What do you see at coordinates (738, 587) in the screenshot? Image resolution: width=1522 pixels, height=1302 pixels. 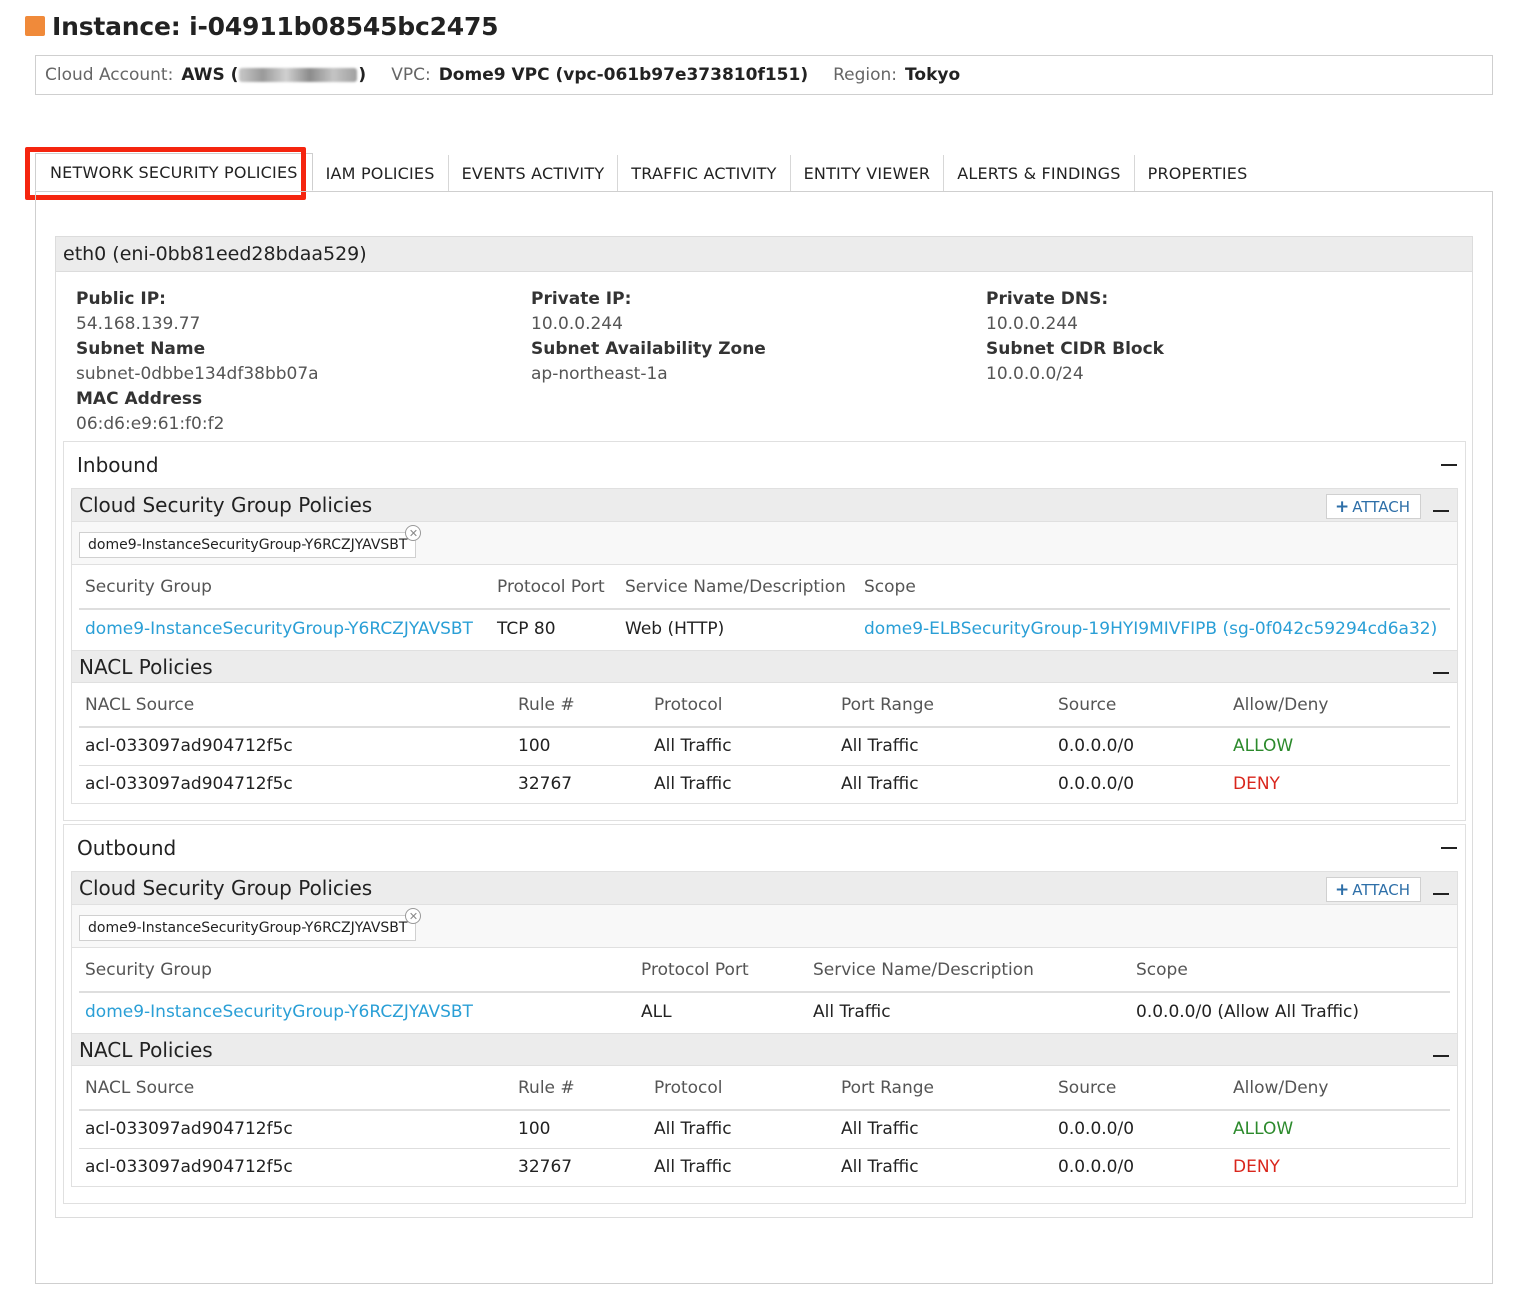 I see `col-service-name: Service Name/Description` at bounding box center [738, 587].